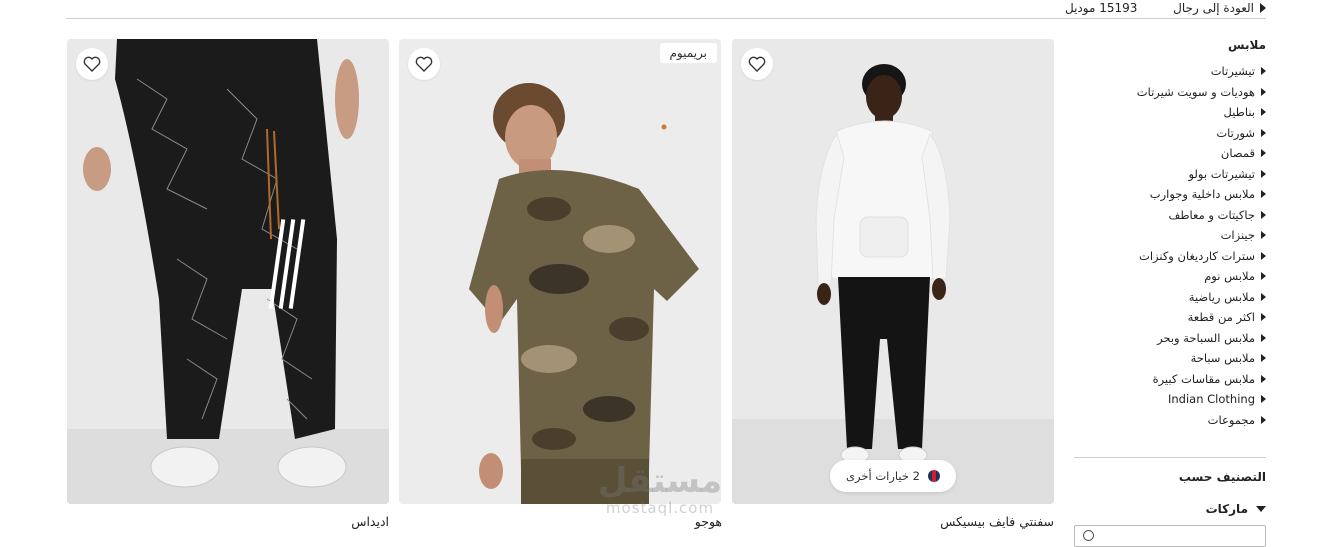  Describe the element at coordinates (370, 521) in the screenshot. I see `product-brand-3: اديداس` at that location.